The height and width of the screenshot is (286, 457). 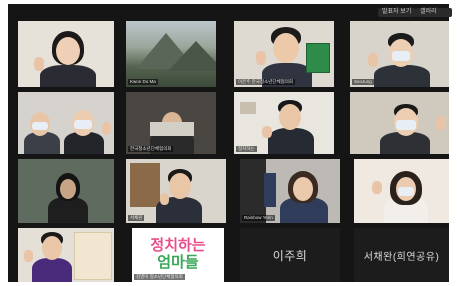 What do you see at coordinates (284, 54) in the screenshot?
I see `video-tile-3: 이은주 한국청소년단체협의회` at bounding box center [284, 54].